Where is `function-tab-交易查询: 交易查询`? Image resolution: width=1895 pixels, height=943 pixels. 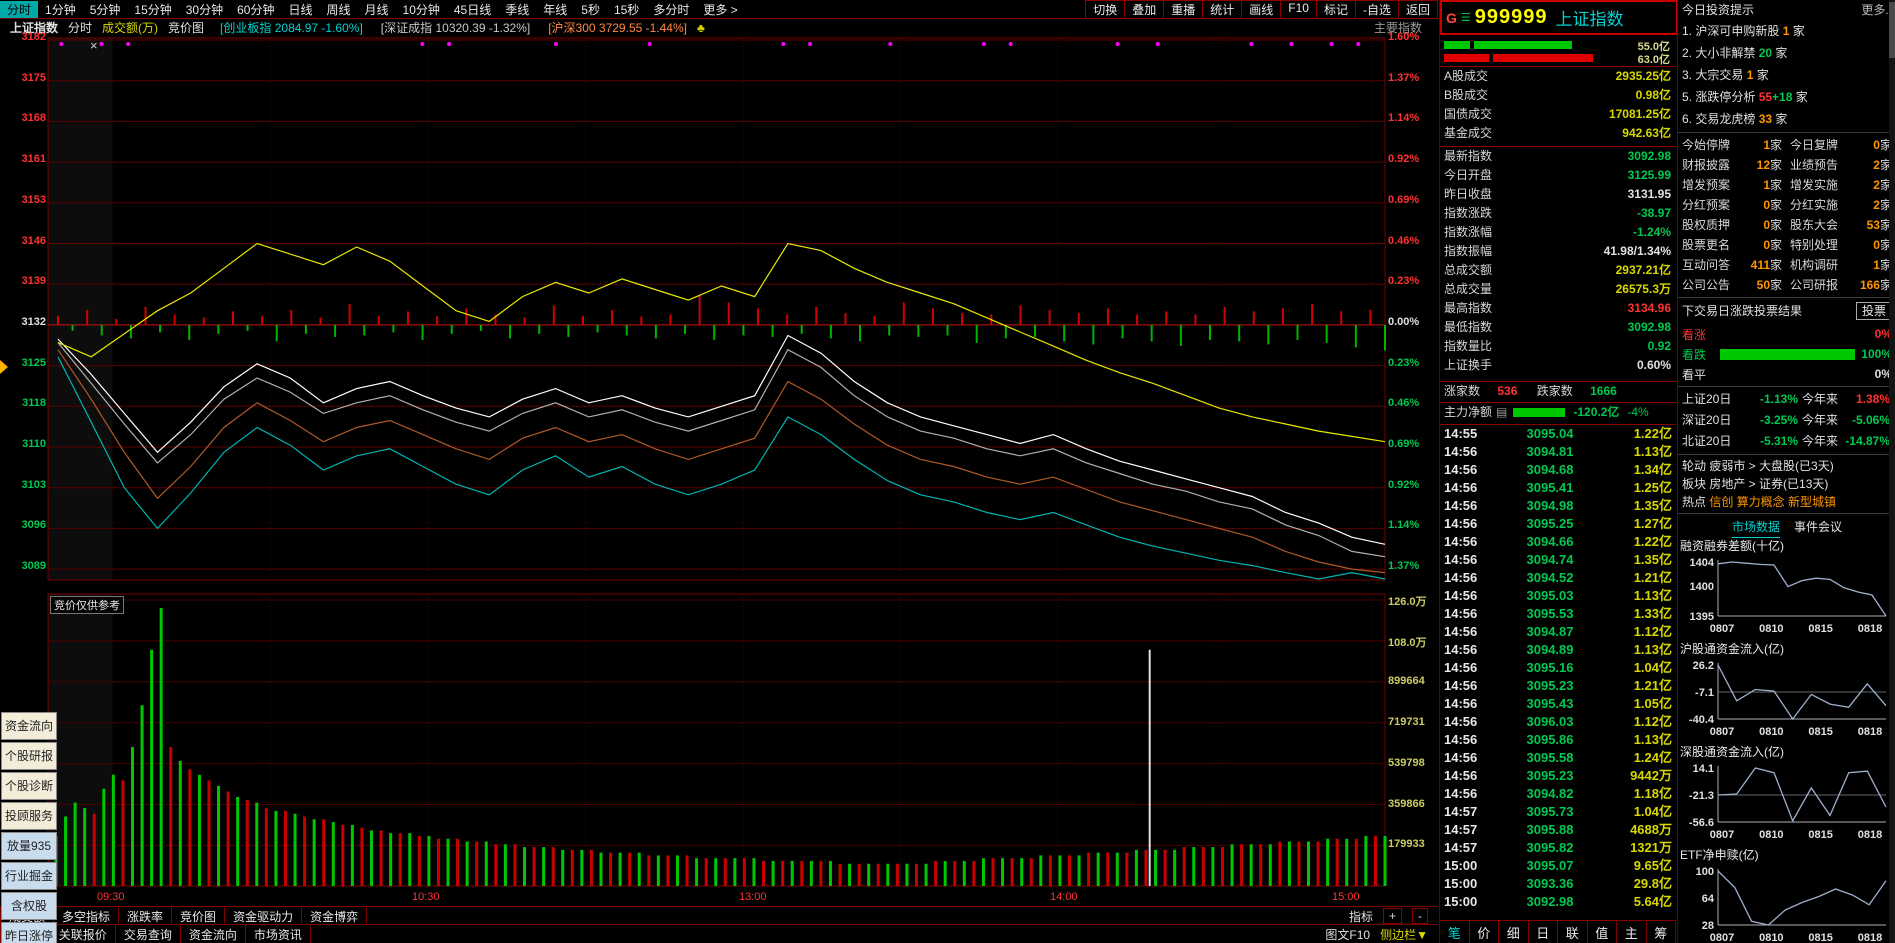
function-tab-交易查询: 交易查询 is located at coordinates (148, 934).